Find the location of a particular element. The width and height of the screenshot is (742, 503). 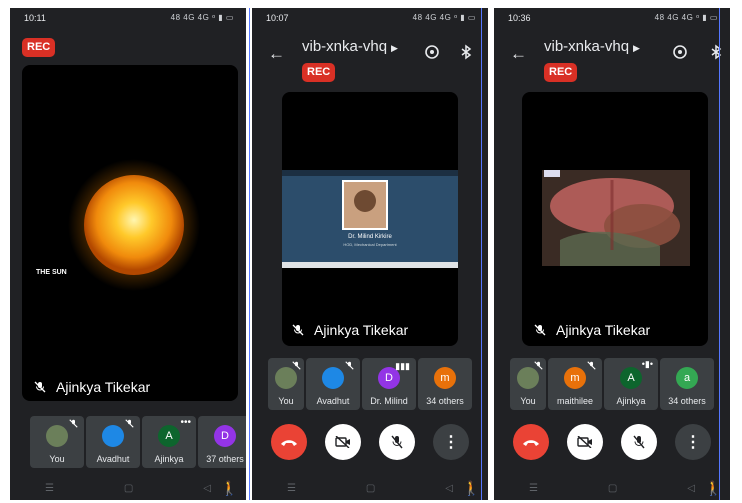

call-controls: ⋮ is located at coordinates (370, 442).